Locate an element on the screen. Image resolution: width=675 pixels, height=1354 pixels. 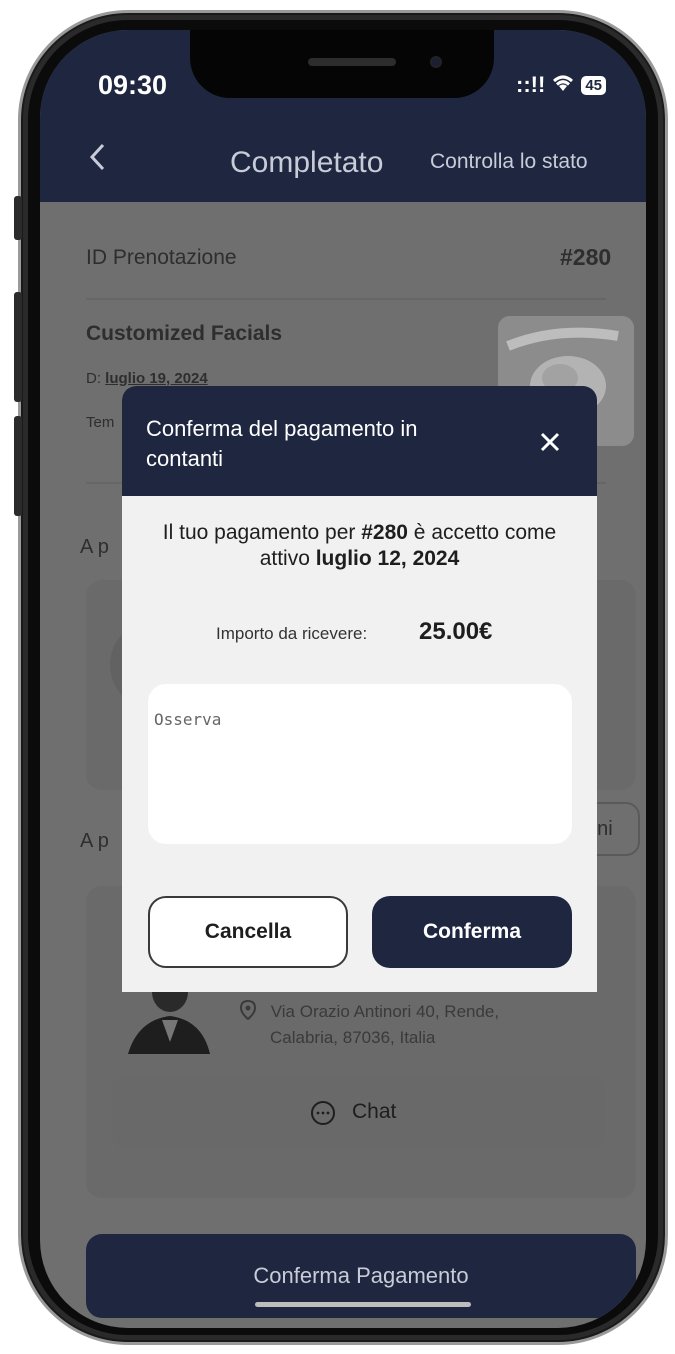
chat-button: Chat is located at coordinates (359, 1112).